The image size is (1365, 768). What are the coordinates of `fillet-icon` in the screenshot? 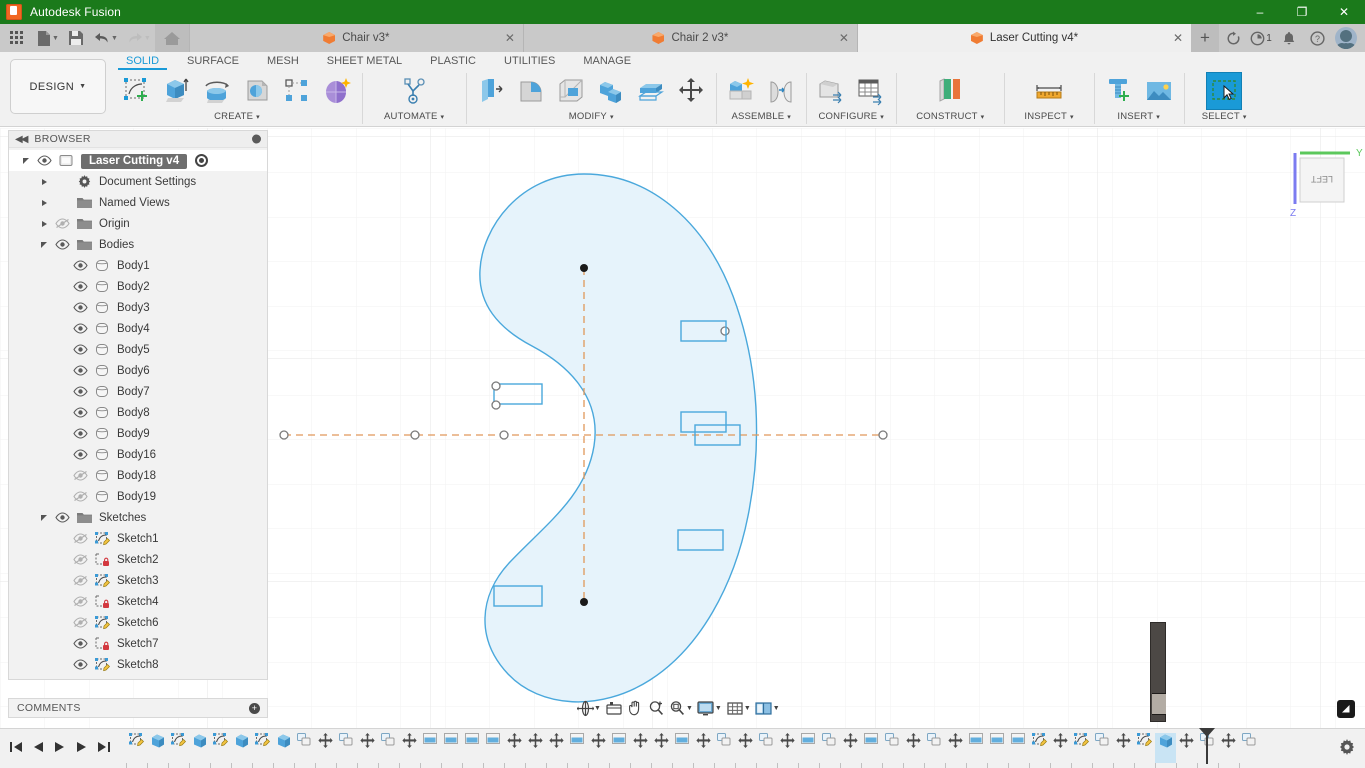 It's located at (531, 91).